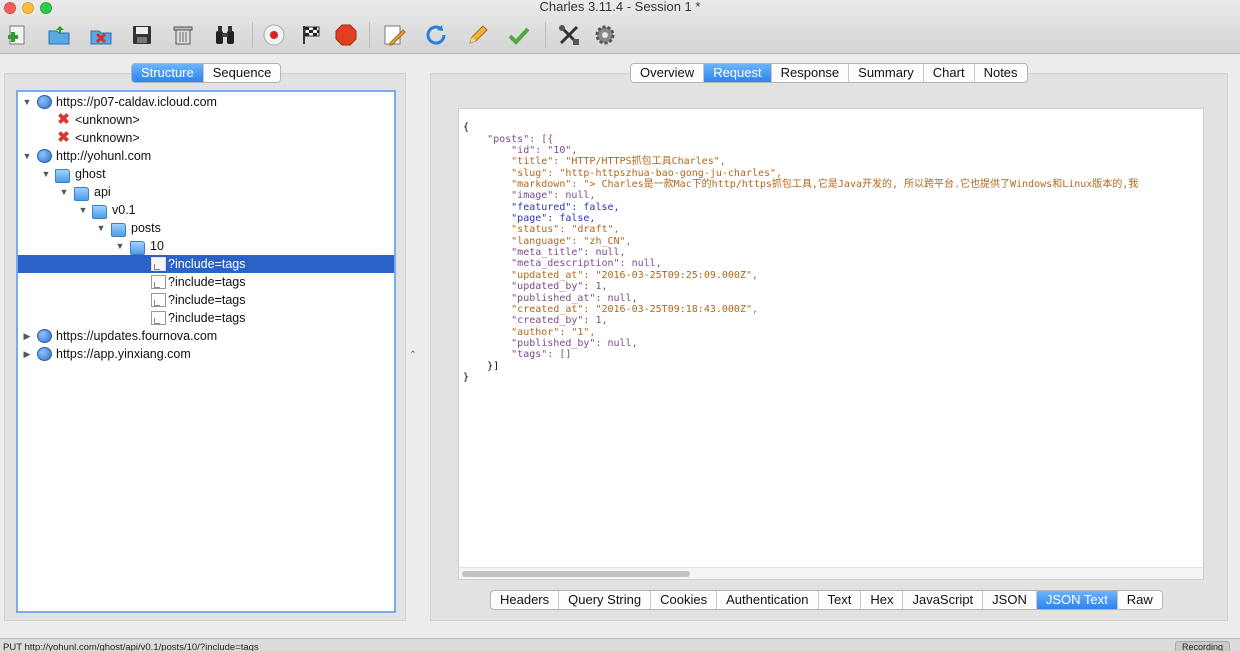 This screenshot has height=651, width=1240. Describe the element at coordinates (225, 35) in the screenshot. I see `find-button` at that location.